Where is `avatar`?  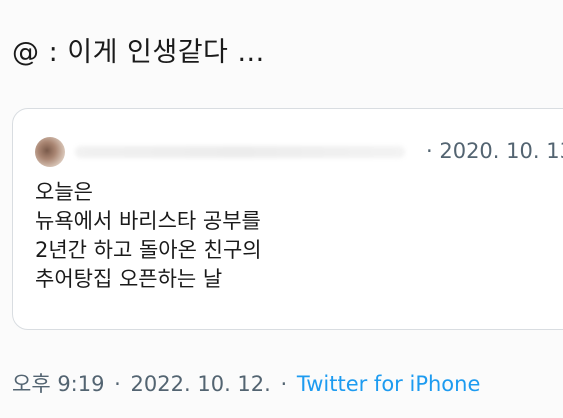
avatar is located at coordinates (50, 152).